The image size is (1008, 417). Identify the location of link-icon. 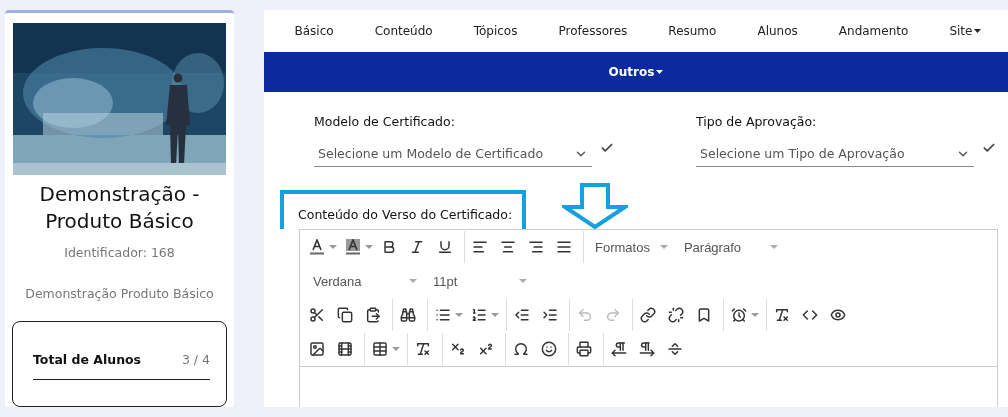
(648, 315).